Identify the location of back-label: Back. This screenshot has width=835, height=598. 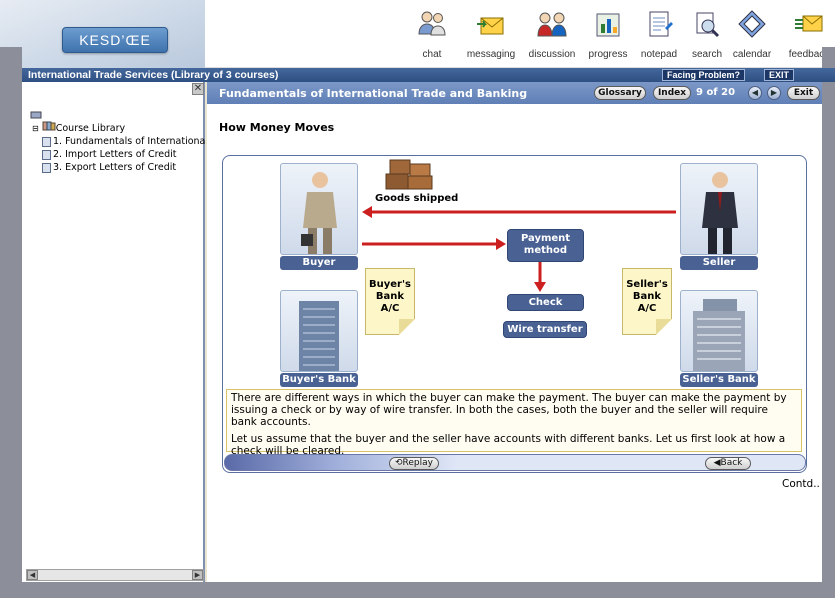
(731, 463).